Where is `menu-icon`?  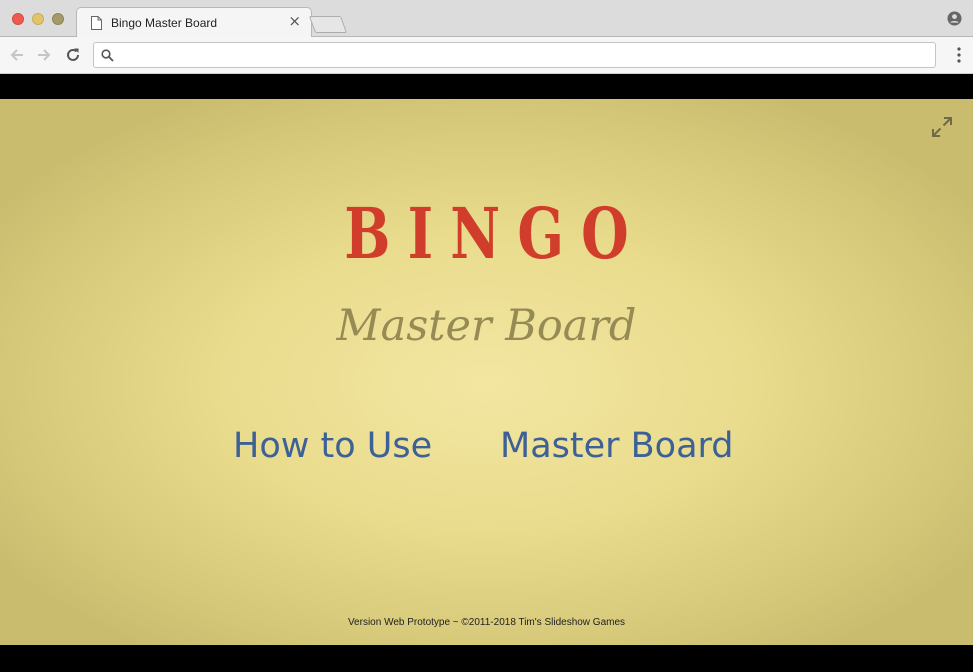 menu-icon is located at coordinates (959, 55).